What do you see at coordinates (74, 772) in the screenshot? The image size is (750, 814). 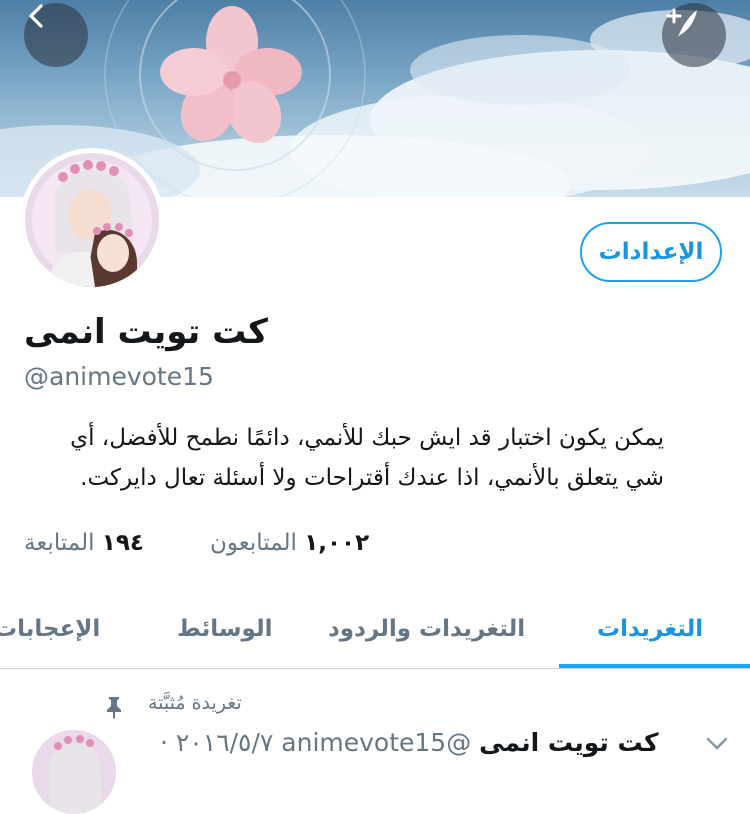 I see `tweet-author-avatar` at bounding box center [74, 772].